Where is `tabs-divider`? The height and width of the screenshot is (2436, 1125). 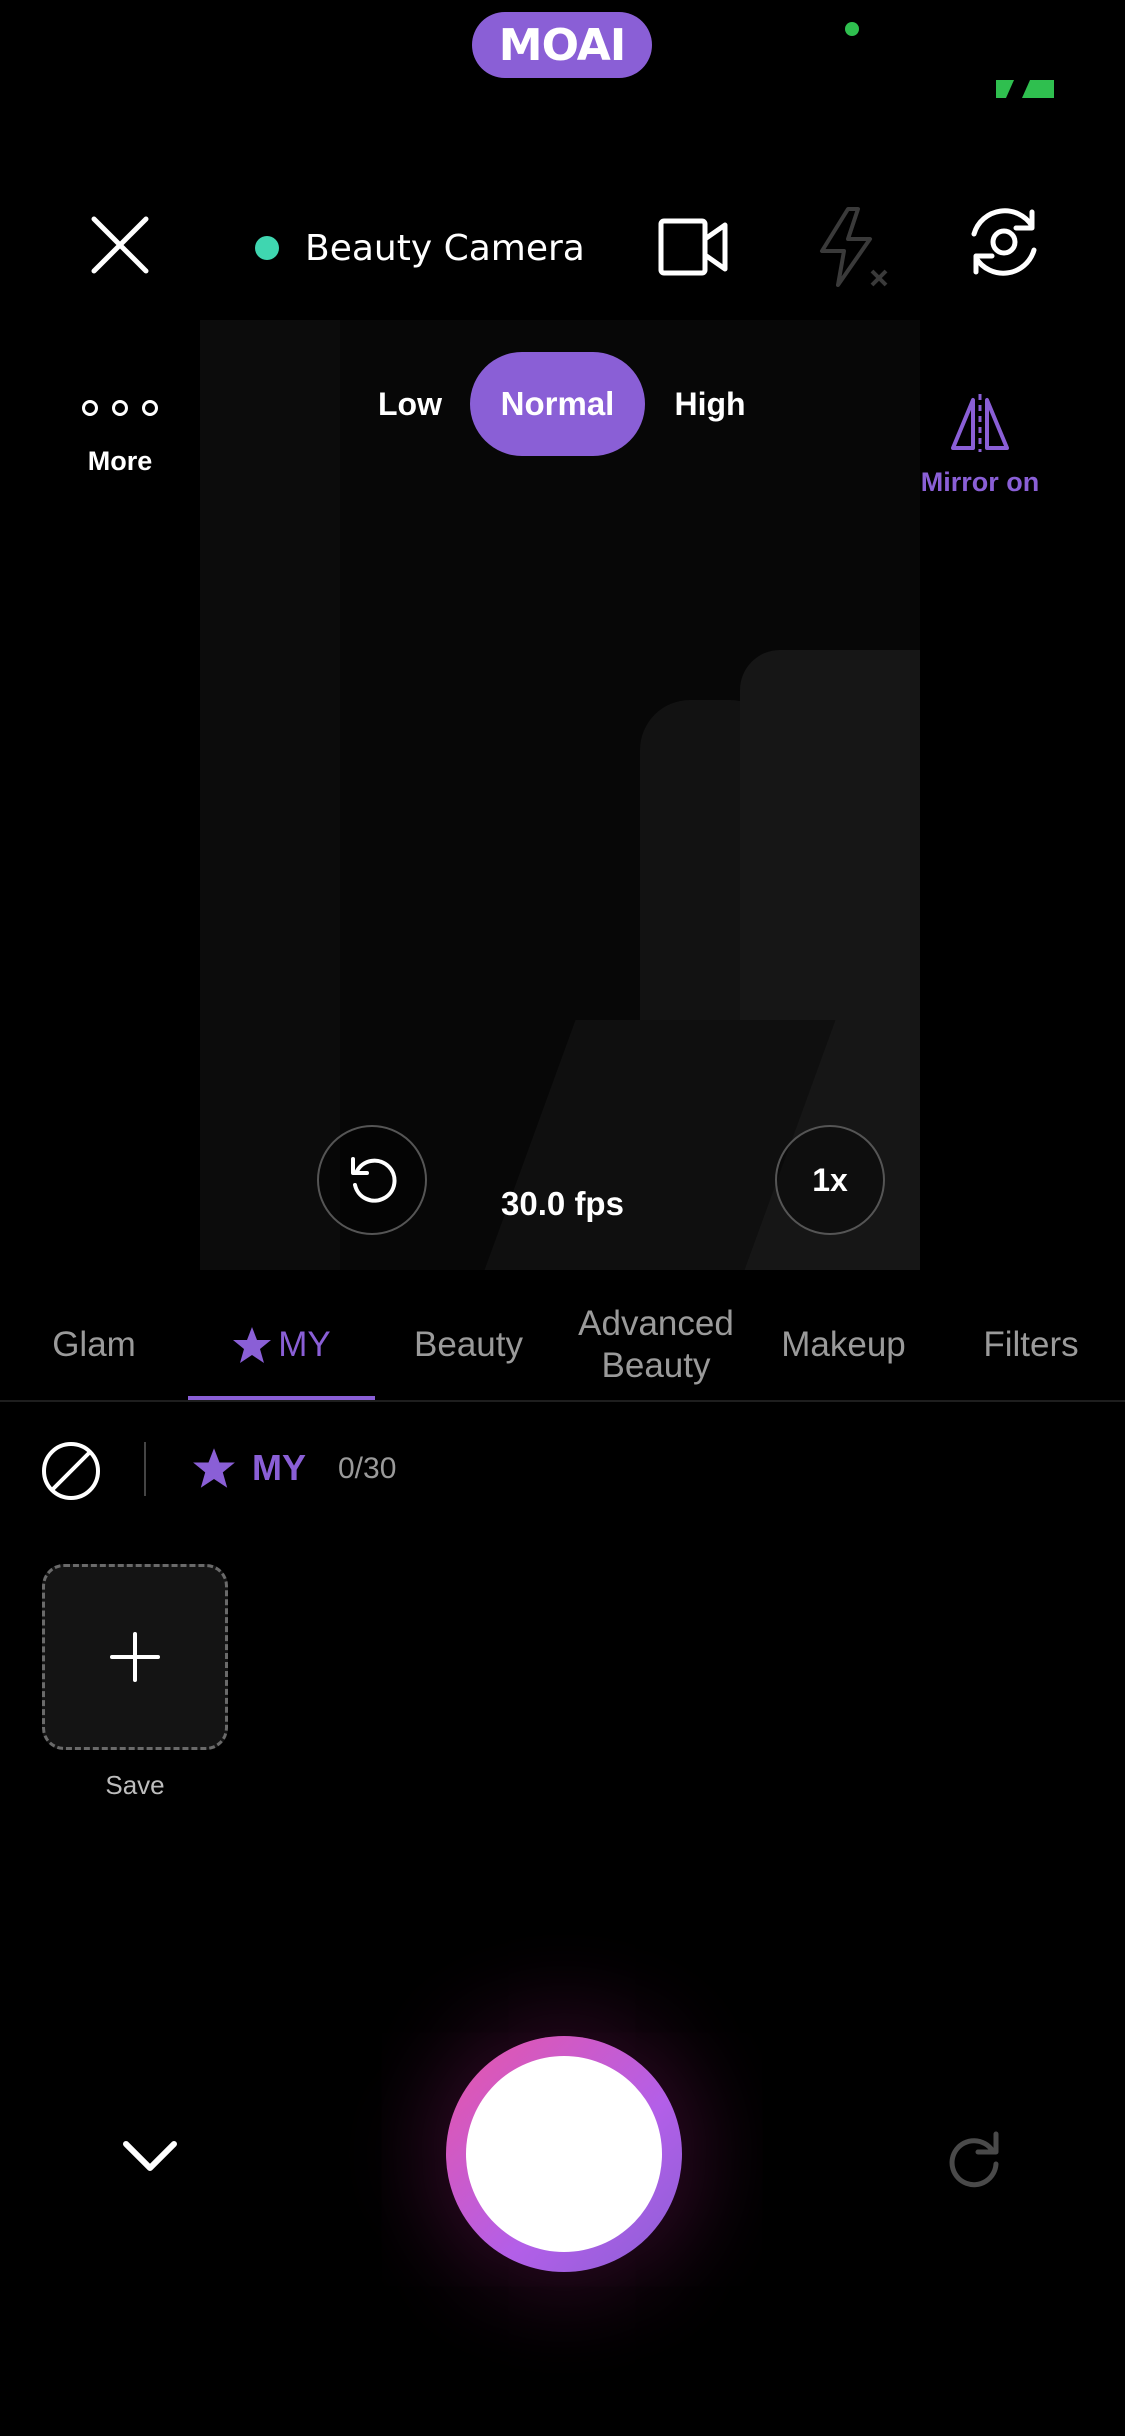 tabs-divider is located at coordinates (562, 1401).